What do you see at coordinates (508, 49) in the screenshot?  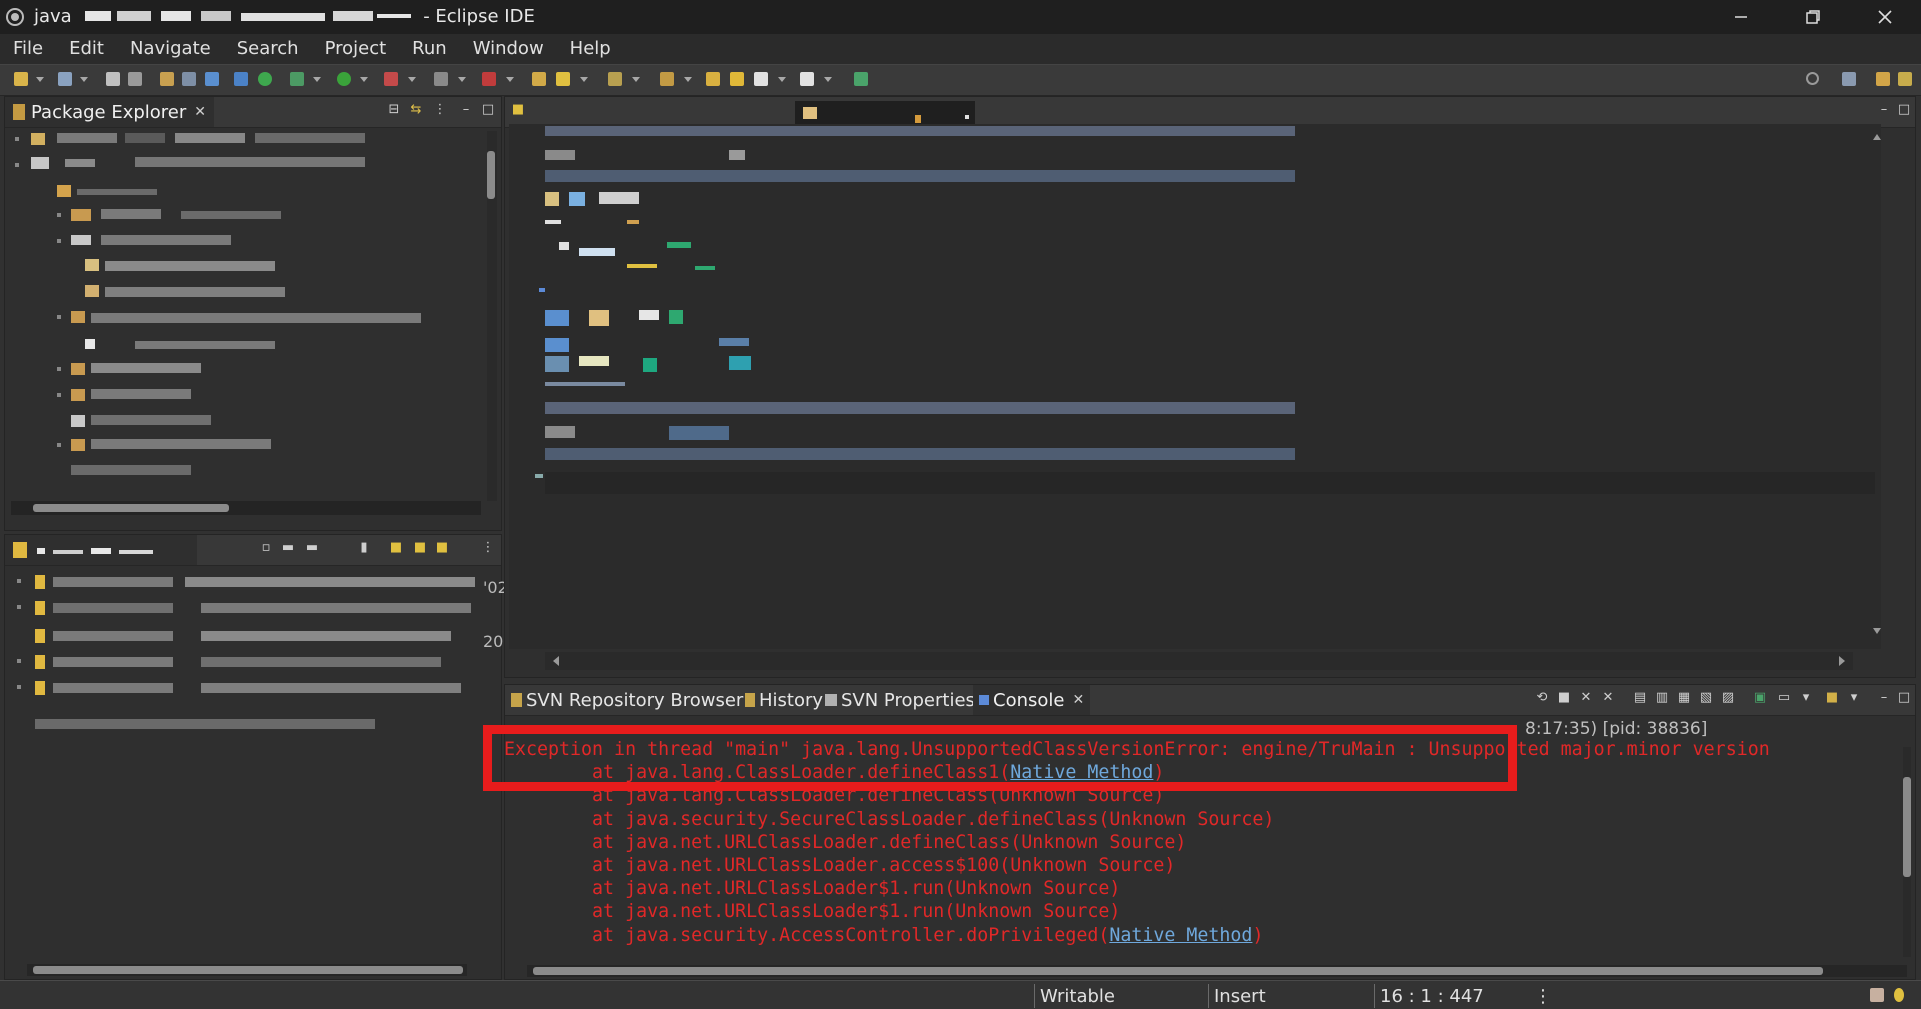 I see `menu-window: Window` at bounding box center [508, 49].